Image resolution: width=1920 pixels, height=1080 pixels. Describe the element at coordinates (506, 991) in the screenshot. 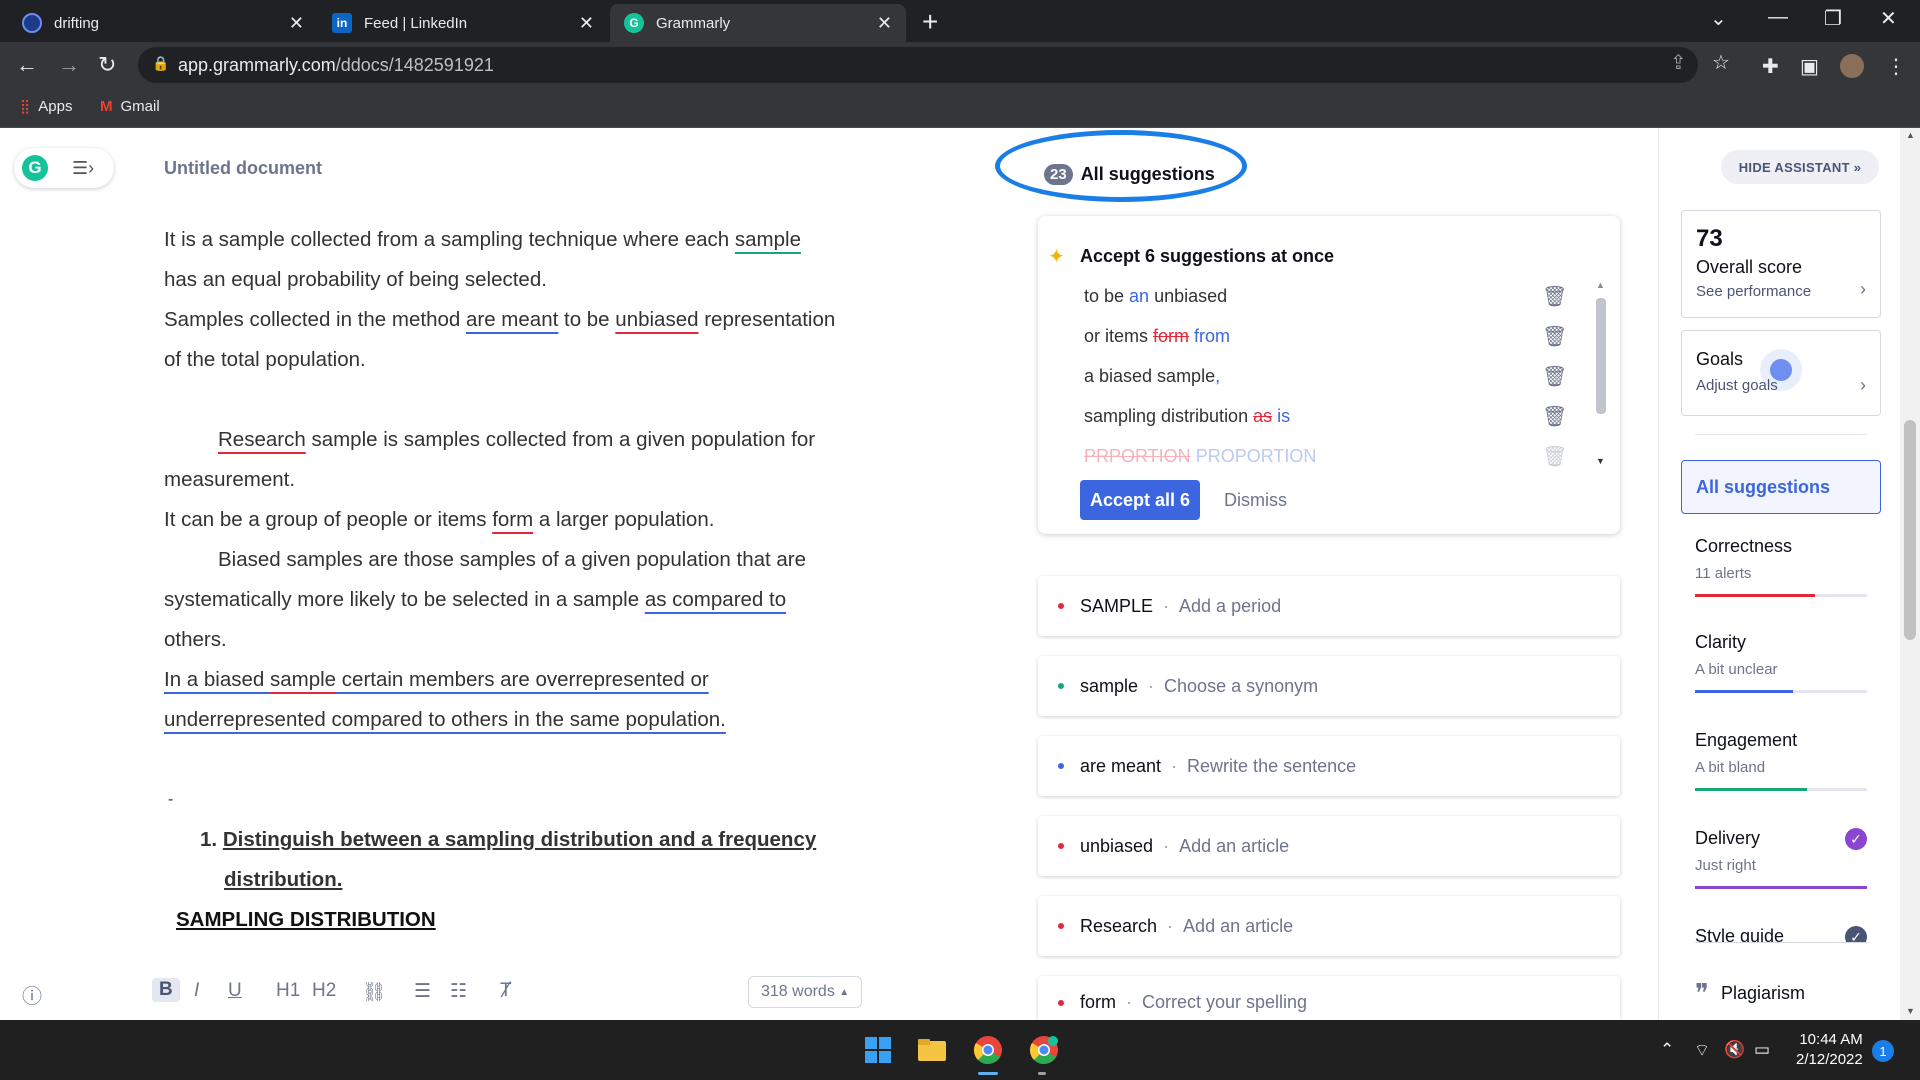

I see `clear-format-icon: Ⱦ` at that location.